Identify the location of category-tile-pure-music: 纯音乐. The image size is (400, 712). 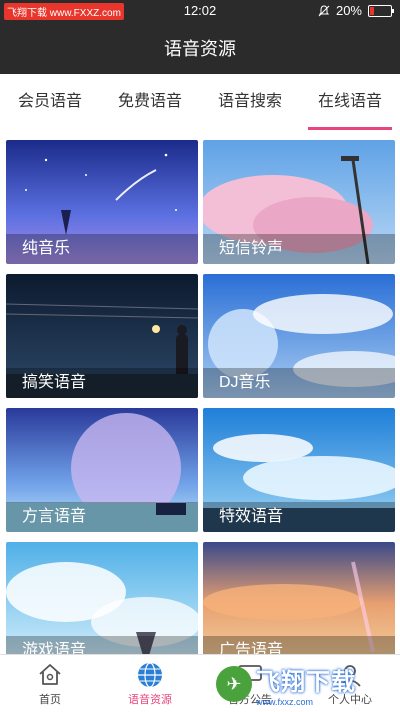
(102, 202).